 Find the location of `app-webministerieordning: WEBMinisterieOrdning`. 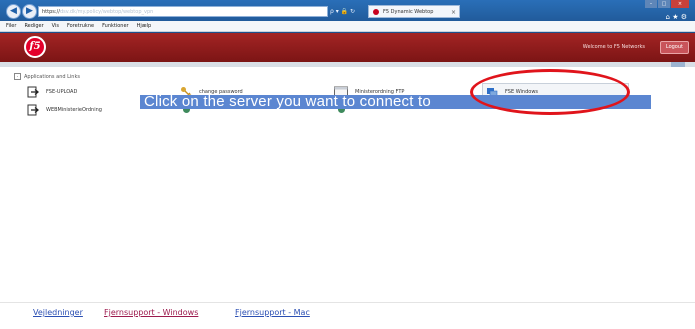

app-webministerieordning: WEBMinisterieOrdning is located at coordinates (64, 110).